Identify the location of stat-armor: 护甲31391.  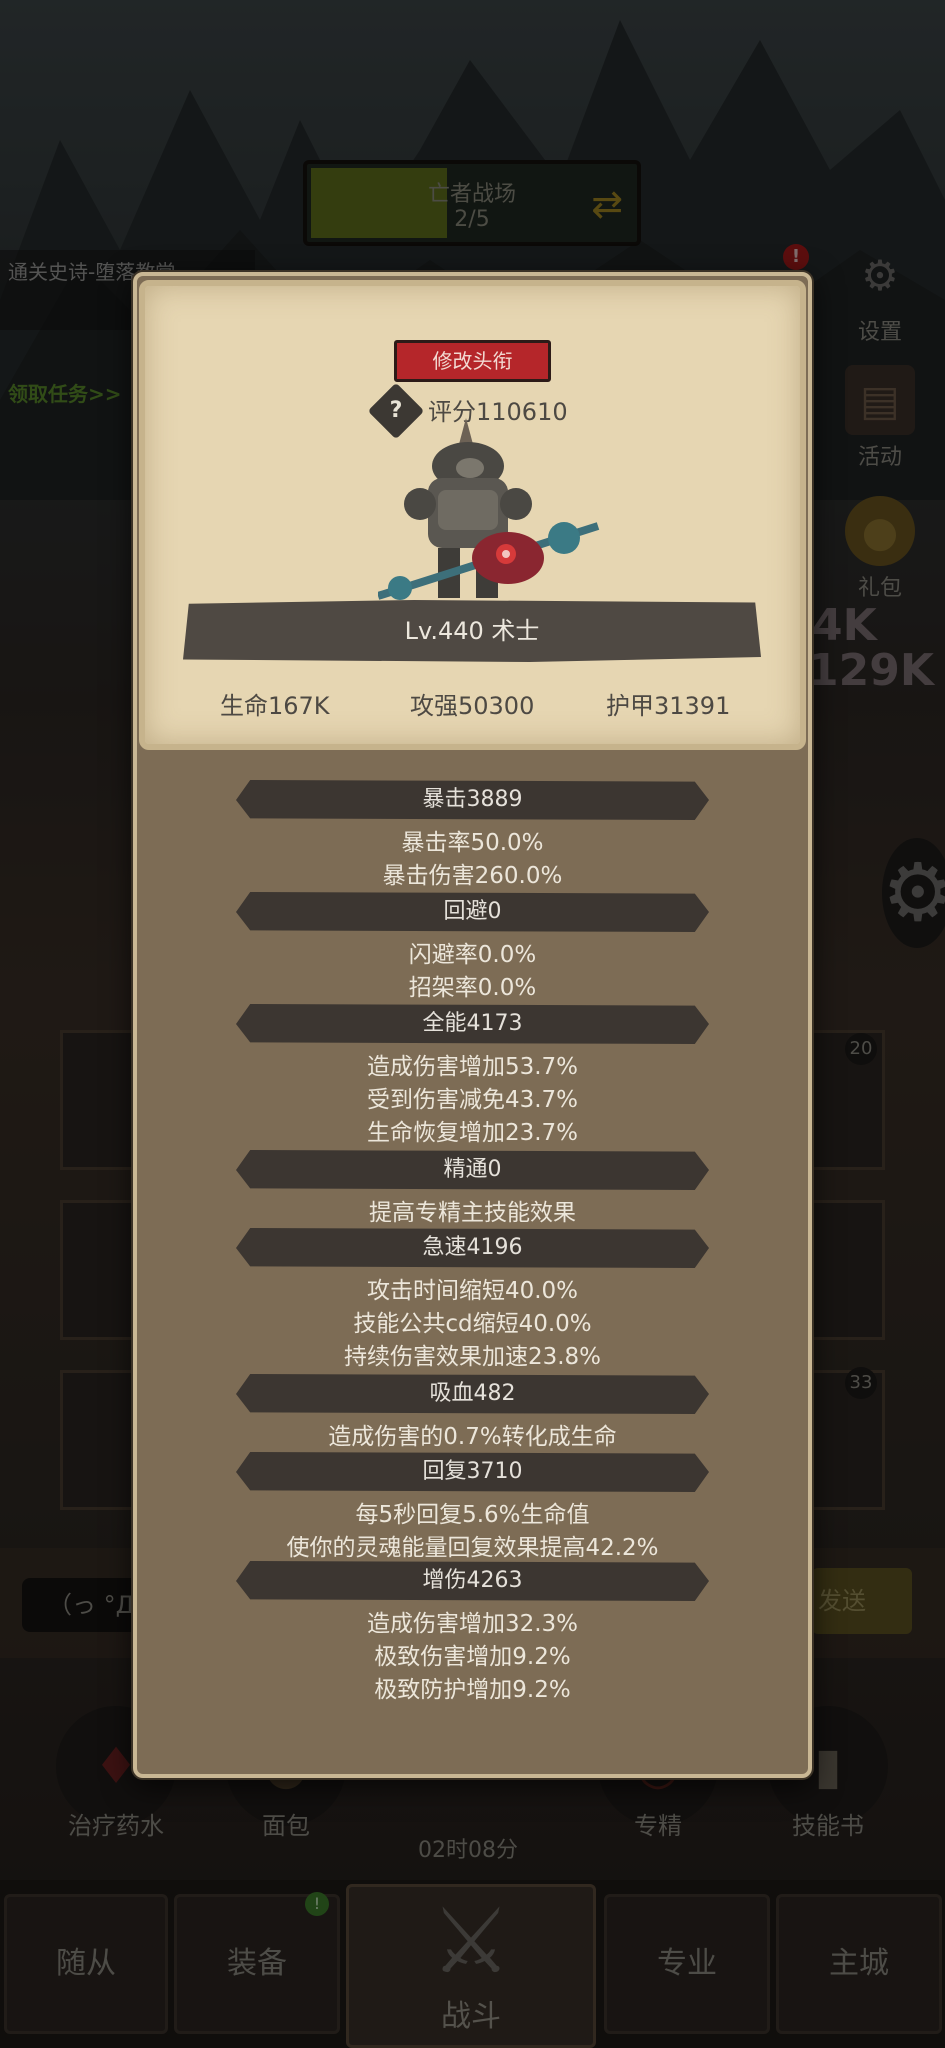
(668, 706).